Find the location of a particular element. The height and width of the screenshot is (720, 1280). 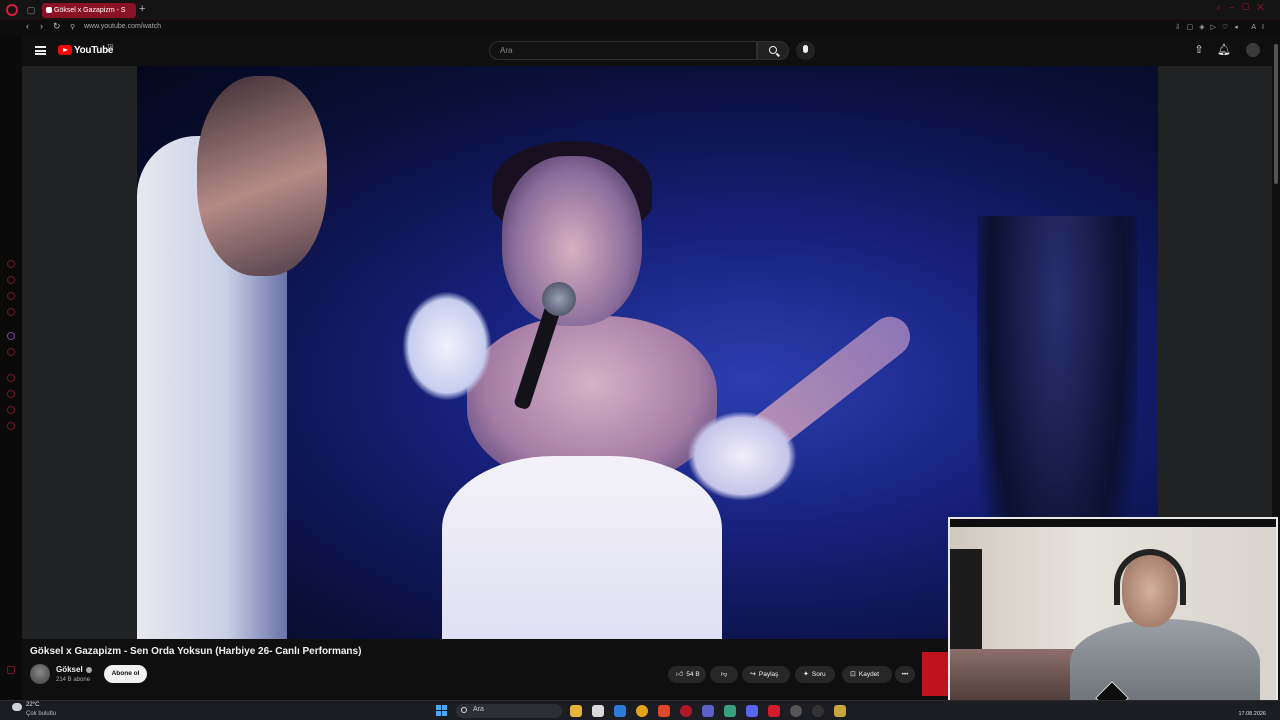

webcam-streamer-body is located at coordinates (1165, 660).